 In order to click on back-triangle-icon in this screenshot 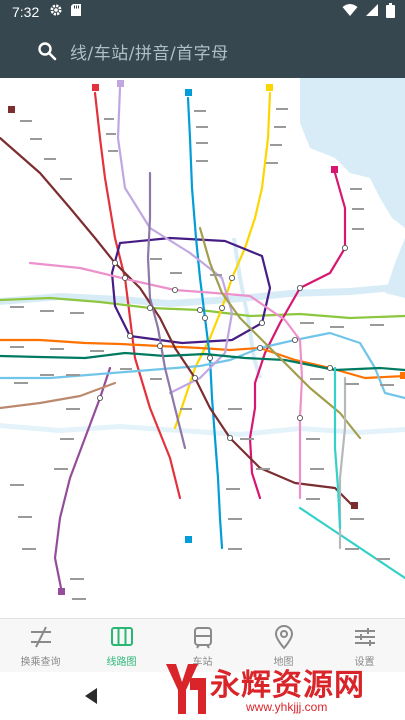, I will do `click(91, 696)`.